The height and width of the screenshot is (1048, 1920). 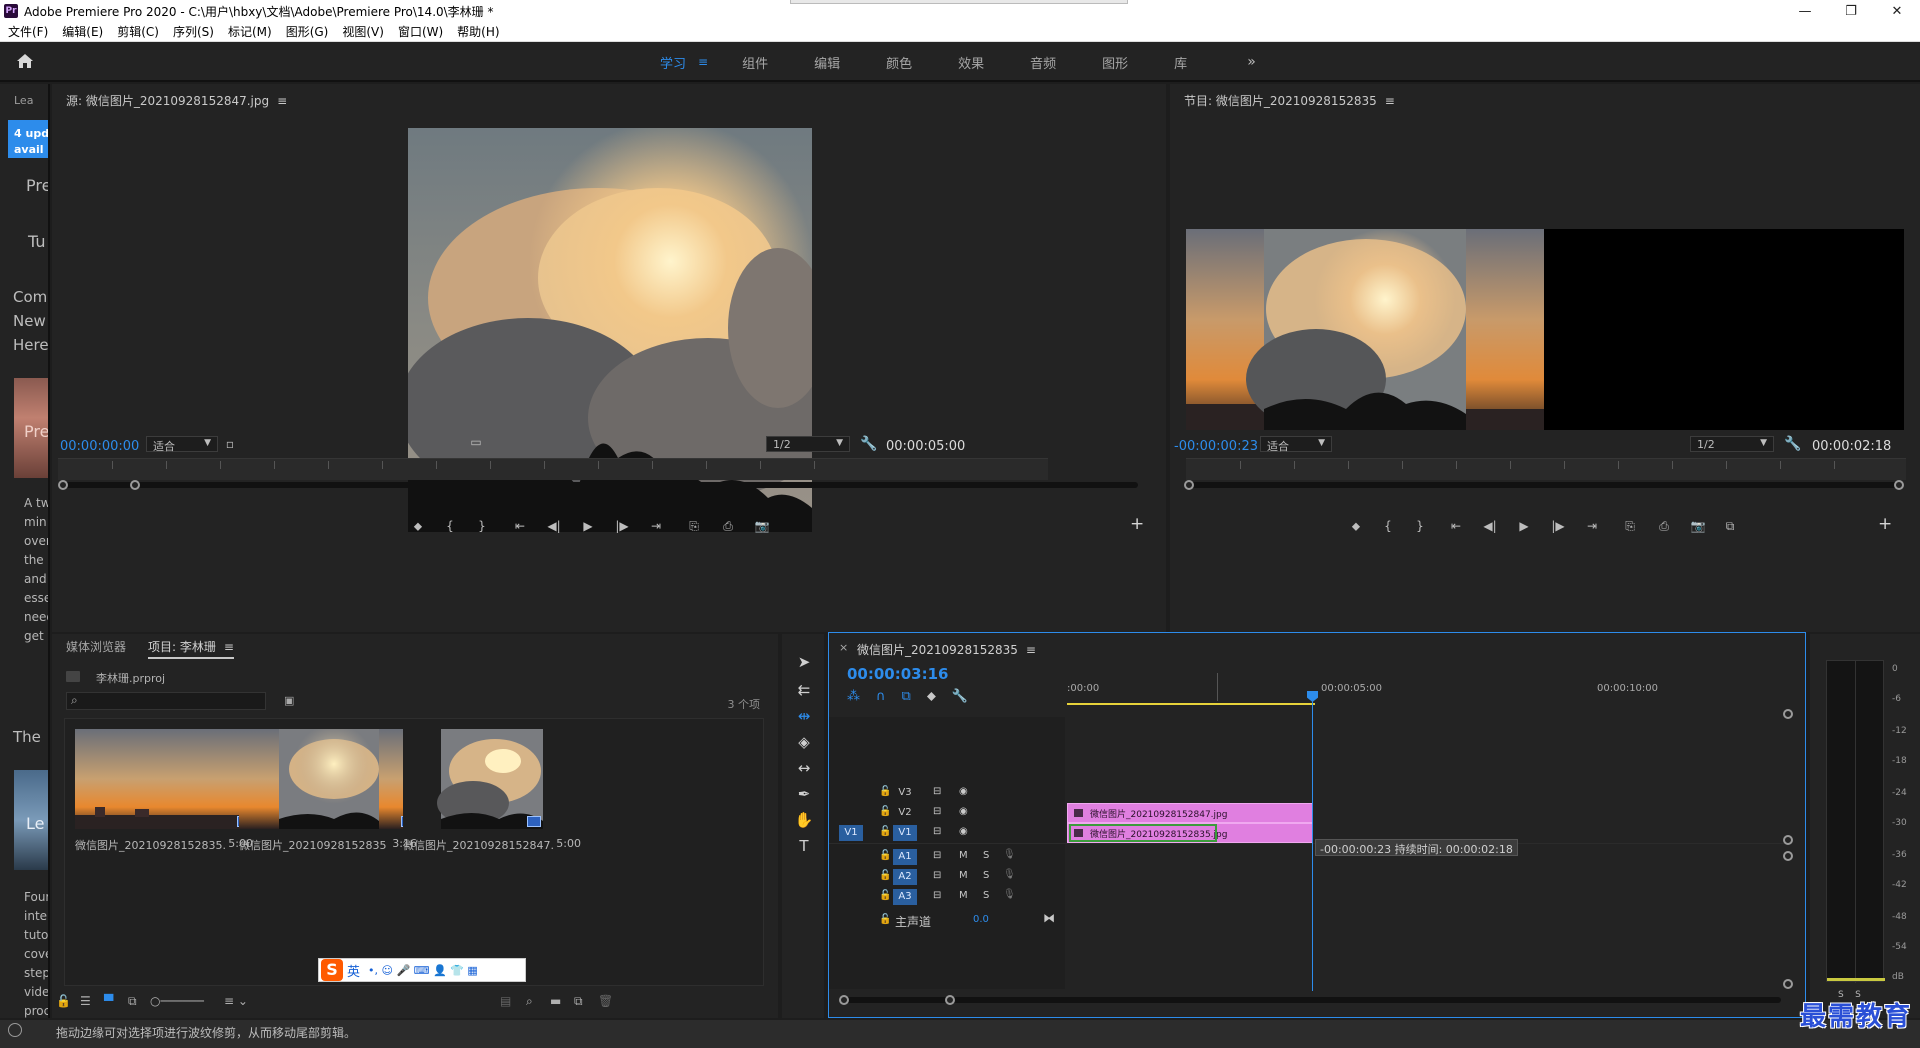 What do you see at coordinates (23, 100) in the screenshot?
I see `learn-panel-tab: Lea` at bounding box center [23, 100].